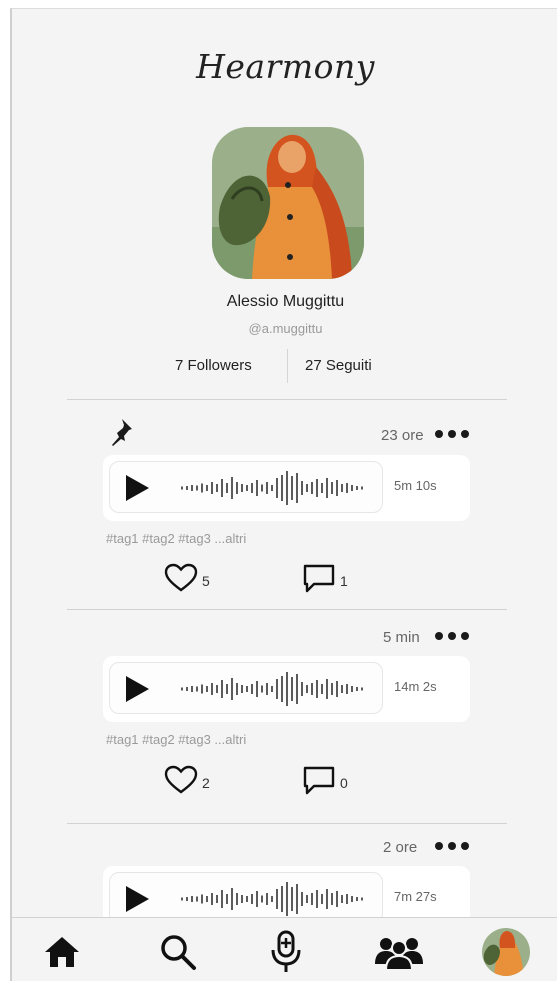 This screenshot has height=981, width=557. Describe the element at coordinates (399, 952) in the screenshot. I see `people-icon` at that location.